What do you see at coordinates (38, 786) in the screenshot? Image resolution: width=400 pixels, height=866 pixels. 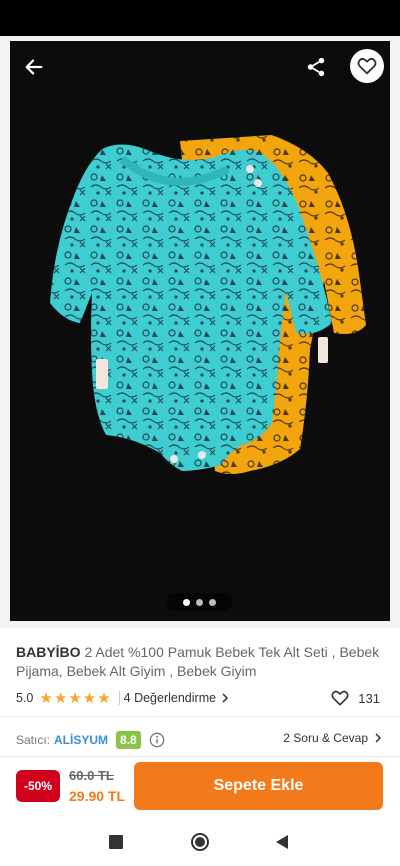 I see `discount-badge: -50%` at bounding box center [38, 786].